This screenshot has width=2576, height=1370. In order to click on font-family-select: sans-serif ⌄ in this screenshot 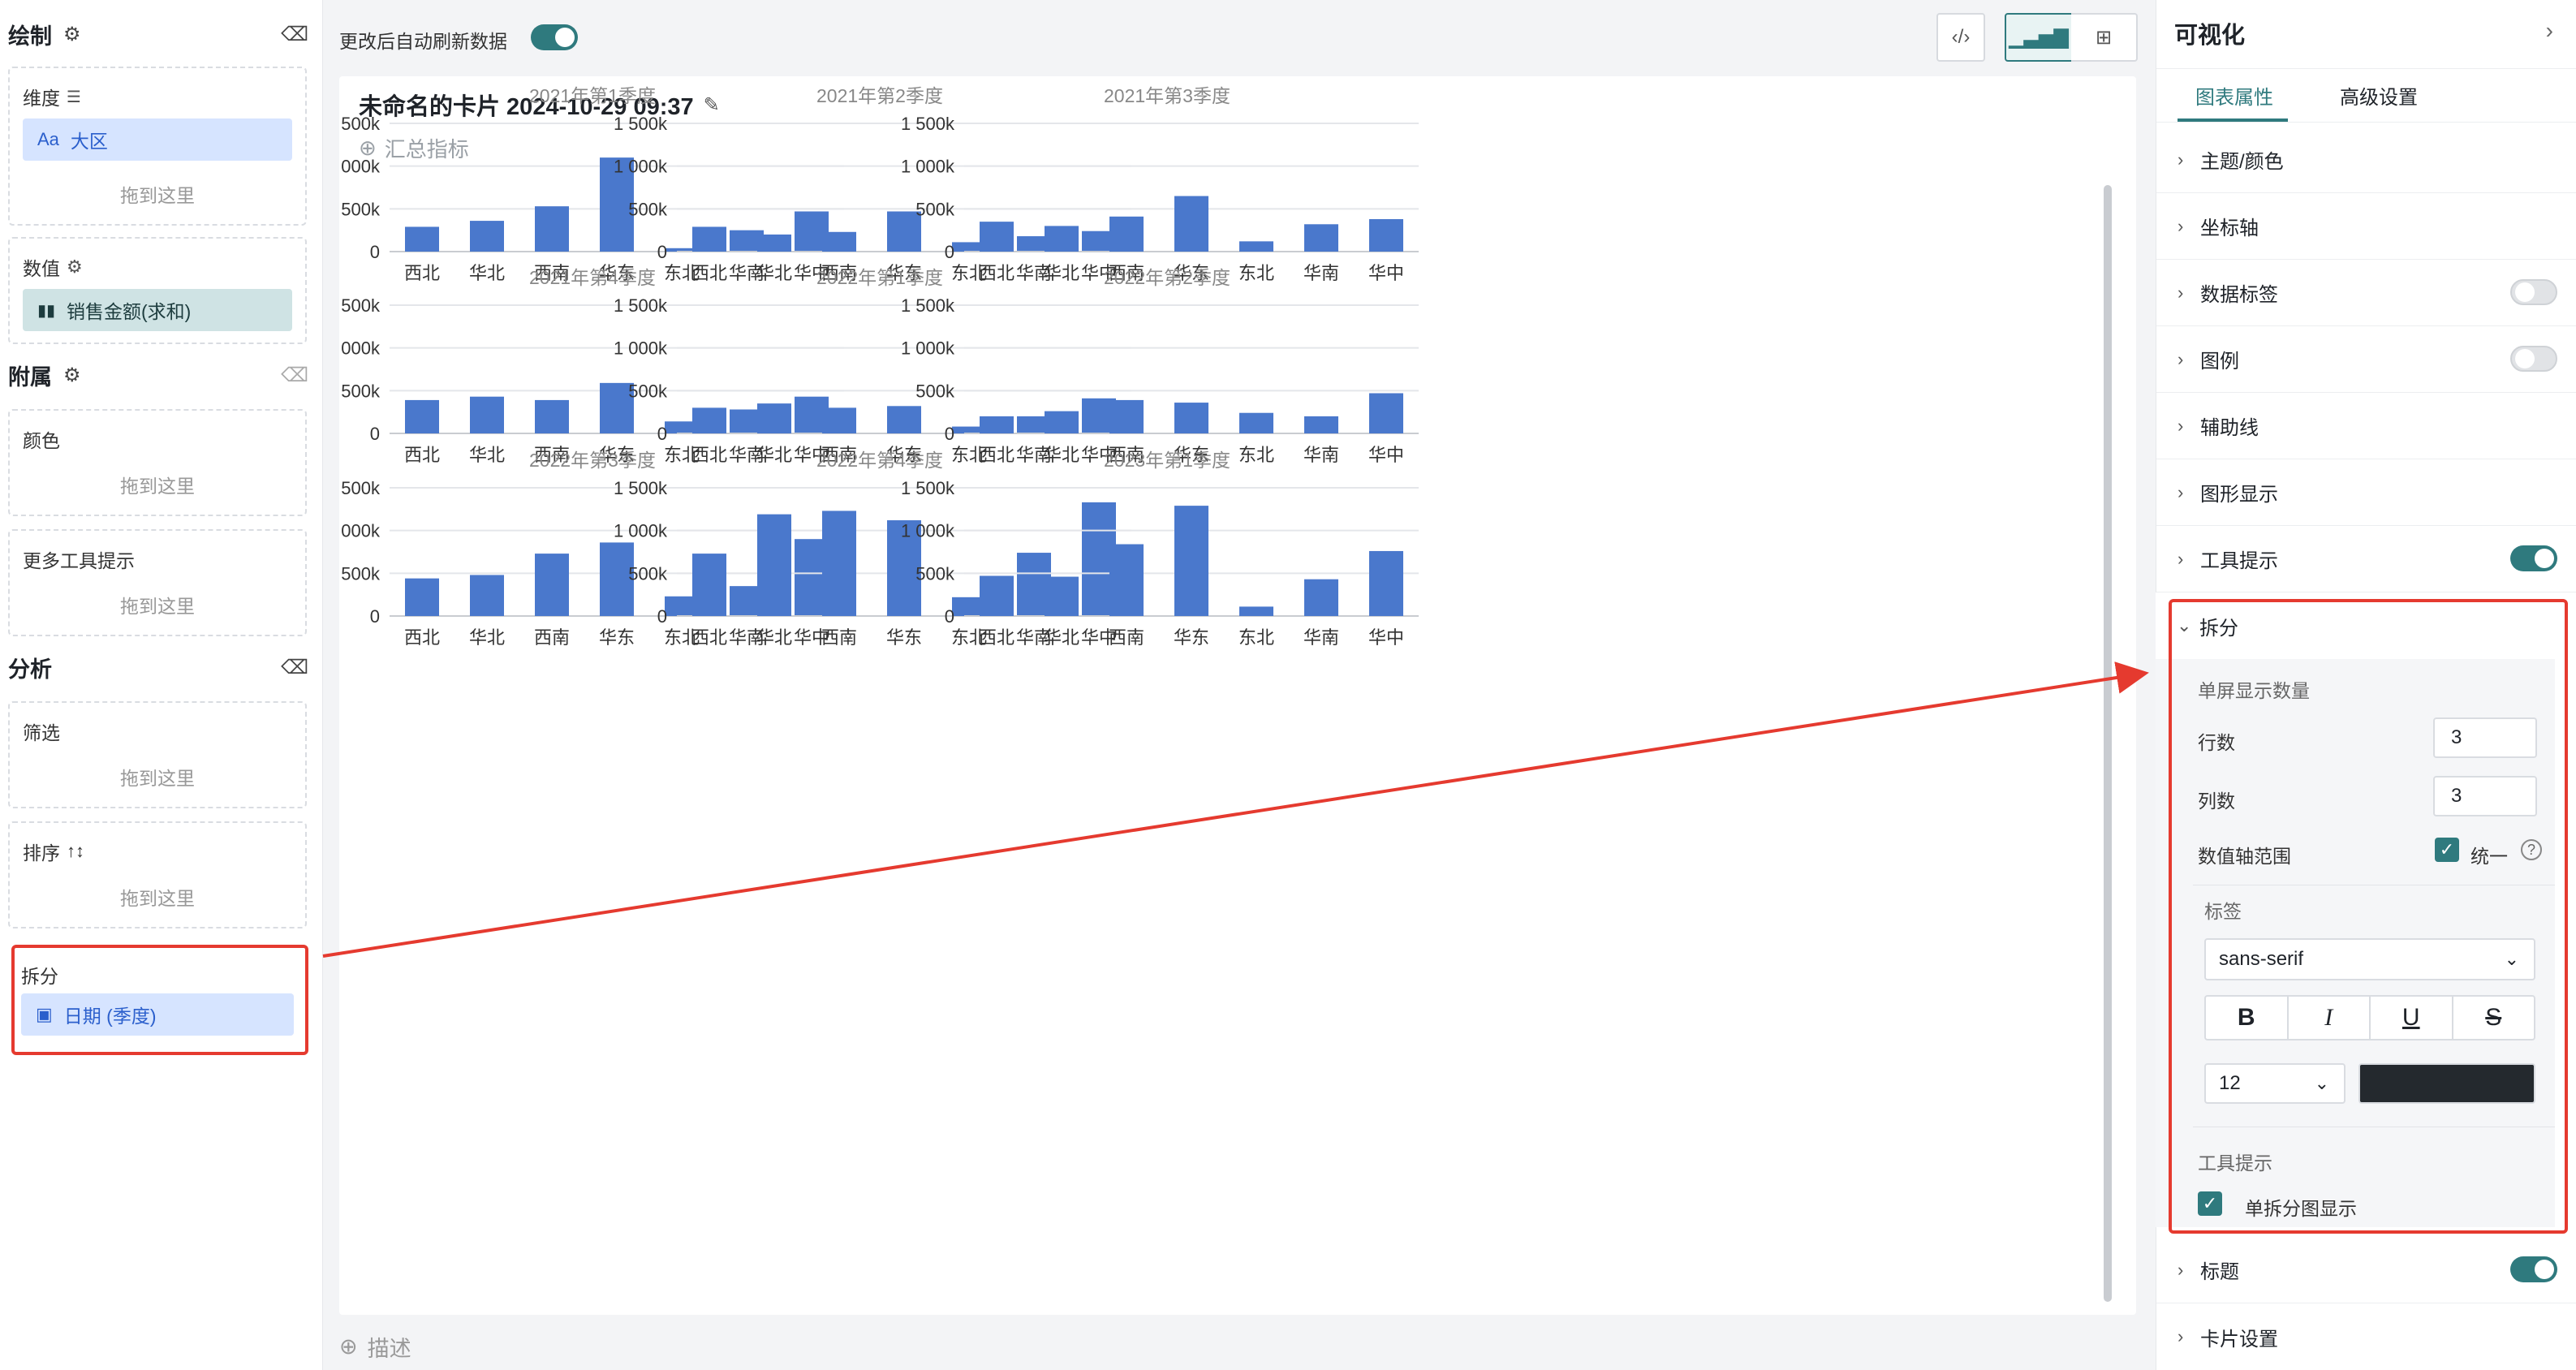, I will do `click(2369, 959)`.